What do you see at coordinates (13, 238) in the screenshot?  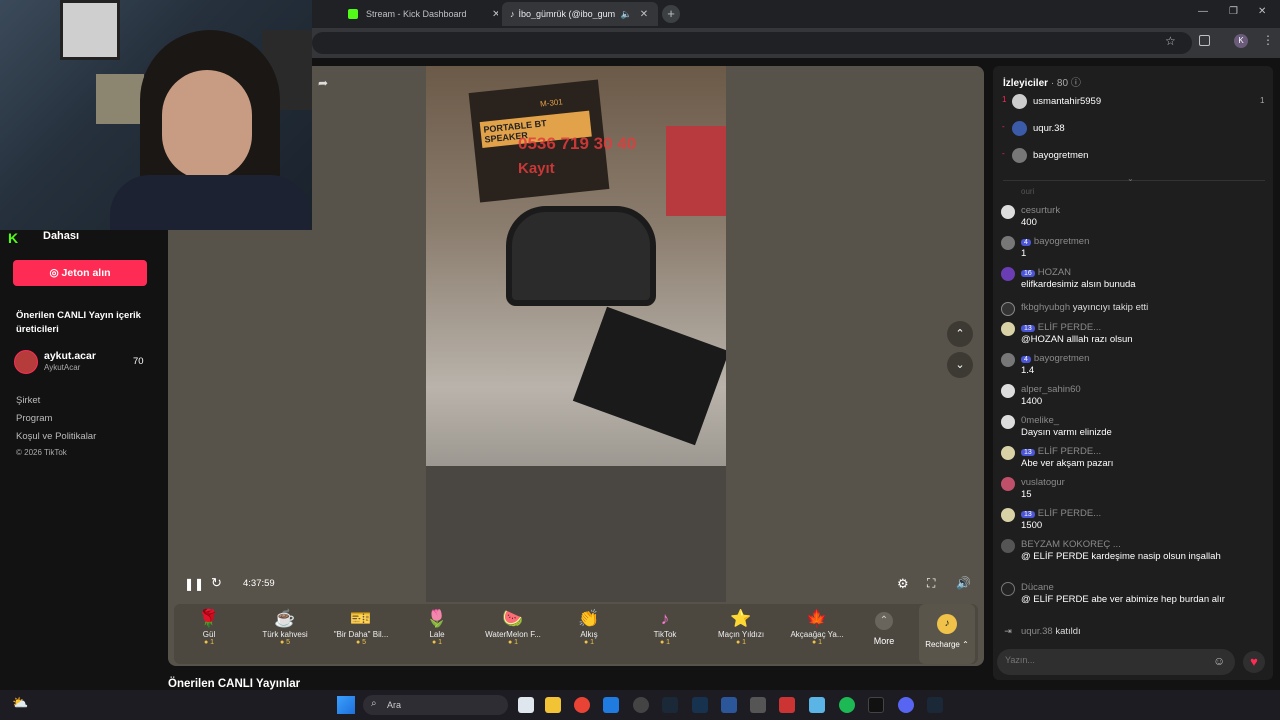 I see `kick-logo-icon: K` at bounding box center [13, 238].